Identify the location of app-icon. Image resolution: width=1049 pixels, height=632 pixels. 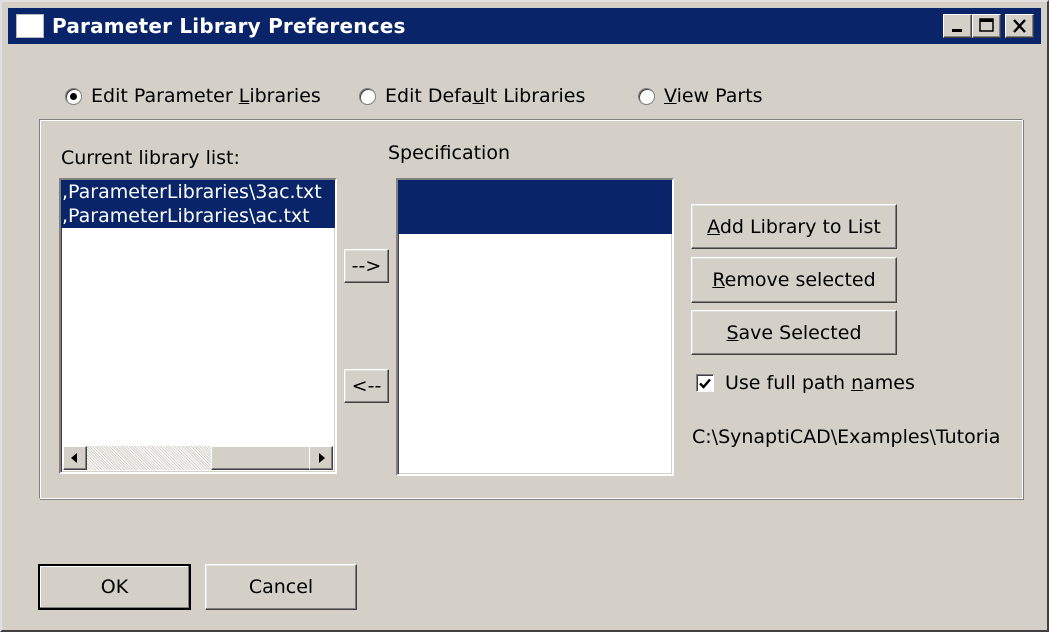
(30, 26).